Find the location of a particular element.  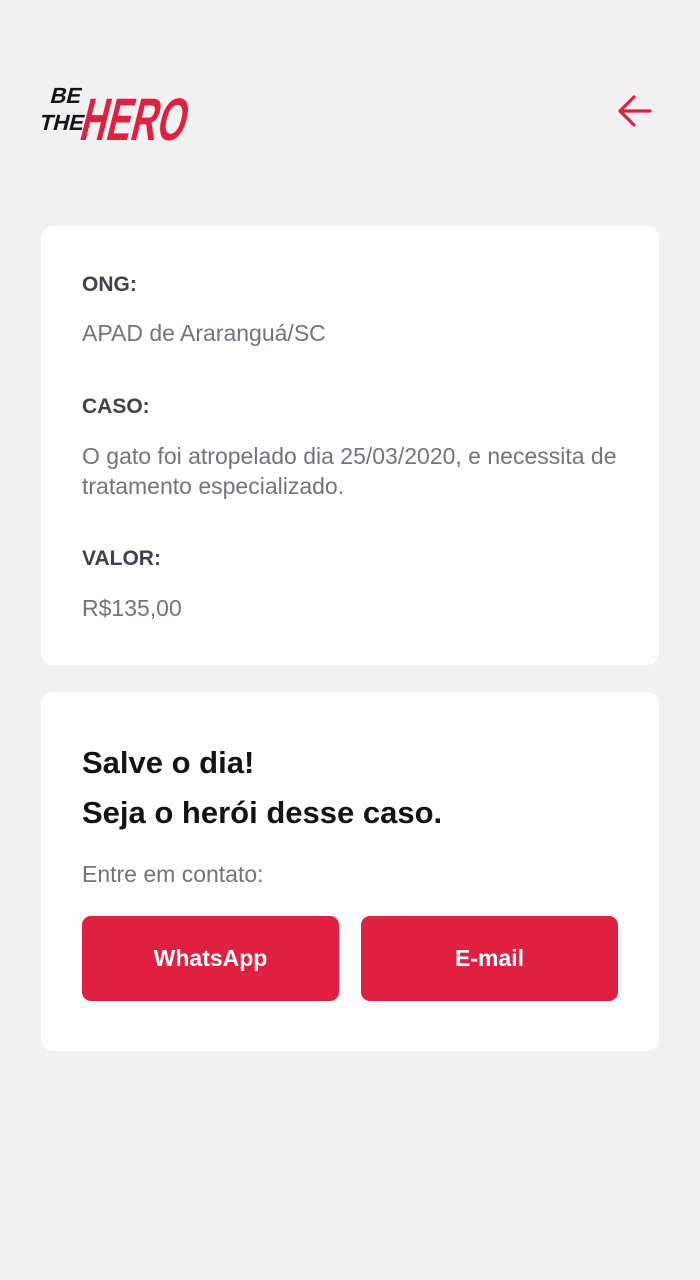

contact-actions: WhatsApp E-mail is located at coordinates (350, 958).